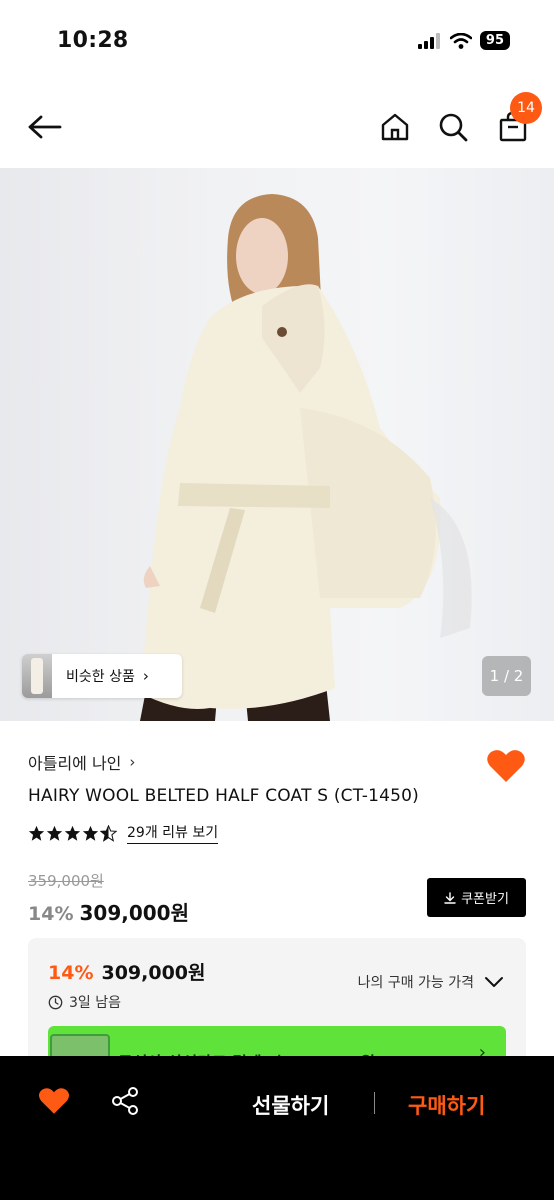 This screenshot has width=554, height=1200. I want to click on home-button, so click(395, 127).